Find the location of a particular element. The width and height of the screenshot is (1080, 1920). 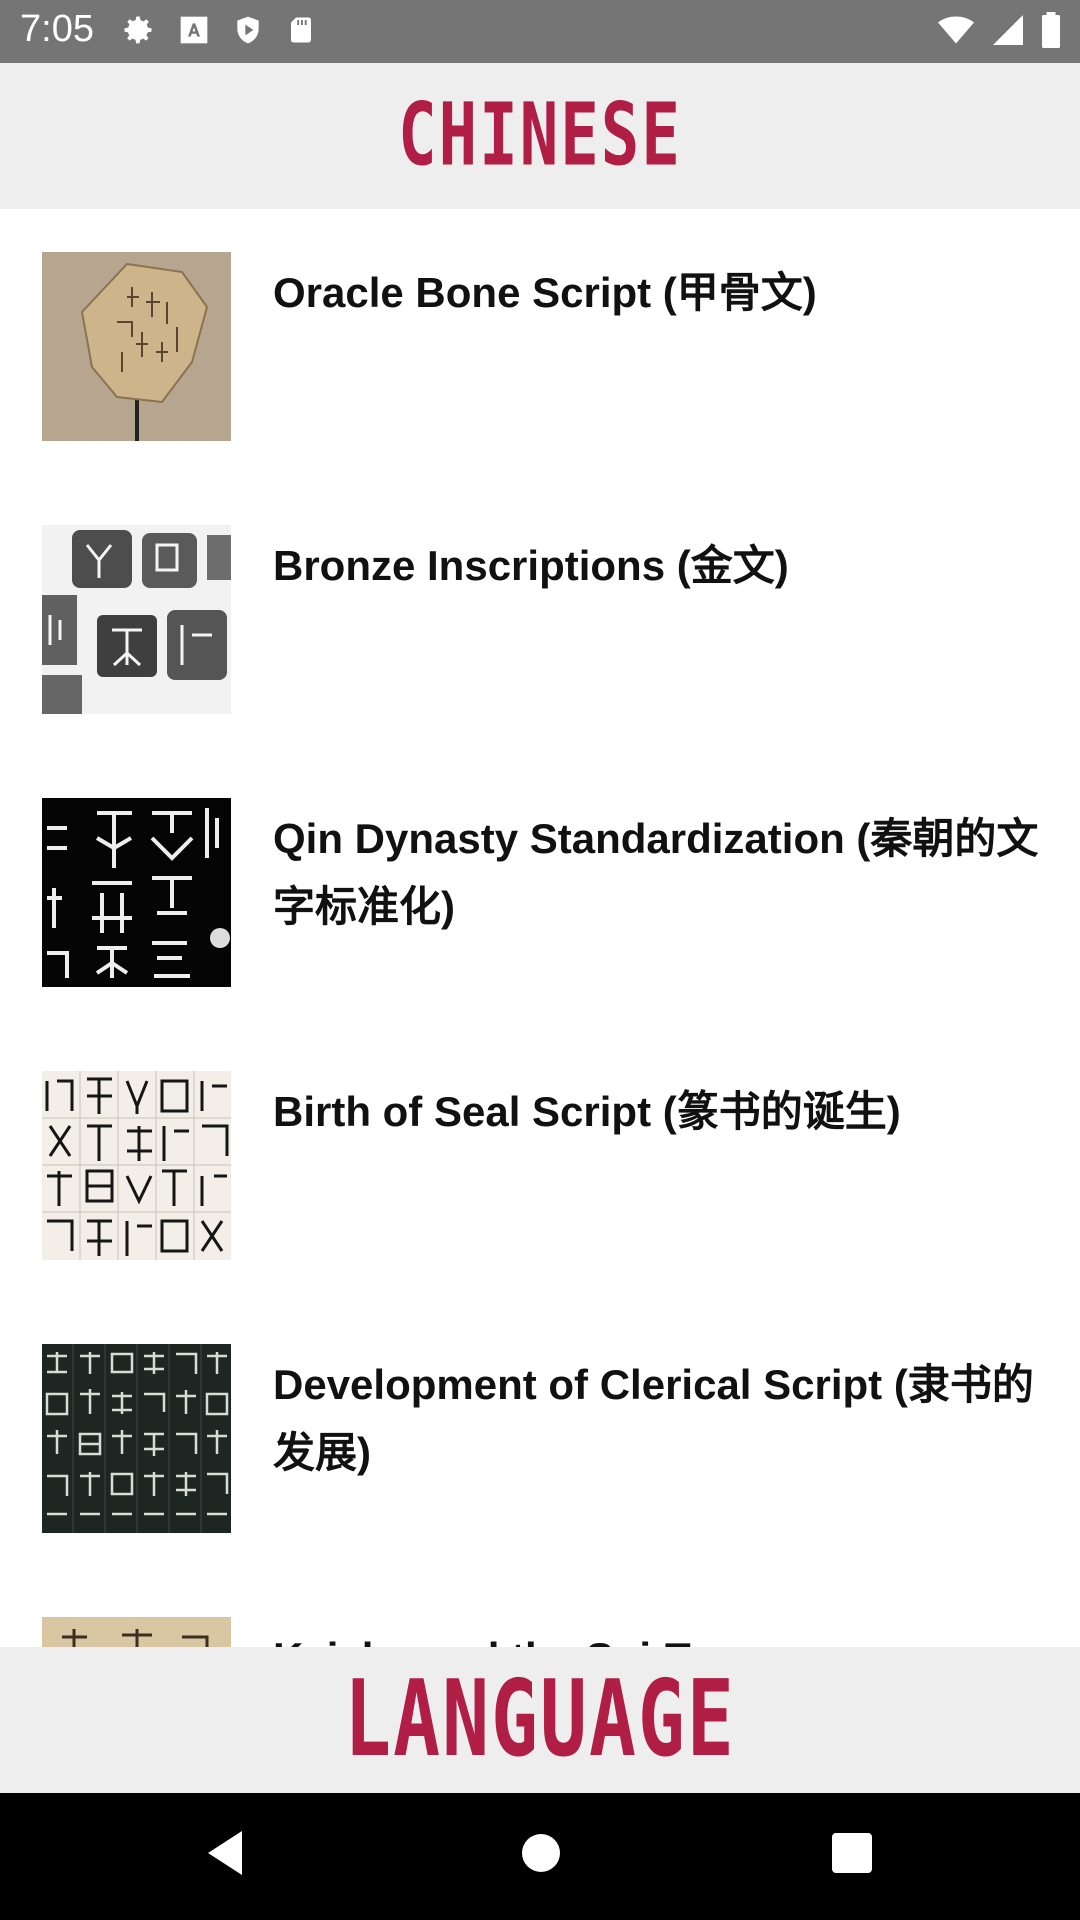

app-header: CHINESE is located at coordinates (540, 136).